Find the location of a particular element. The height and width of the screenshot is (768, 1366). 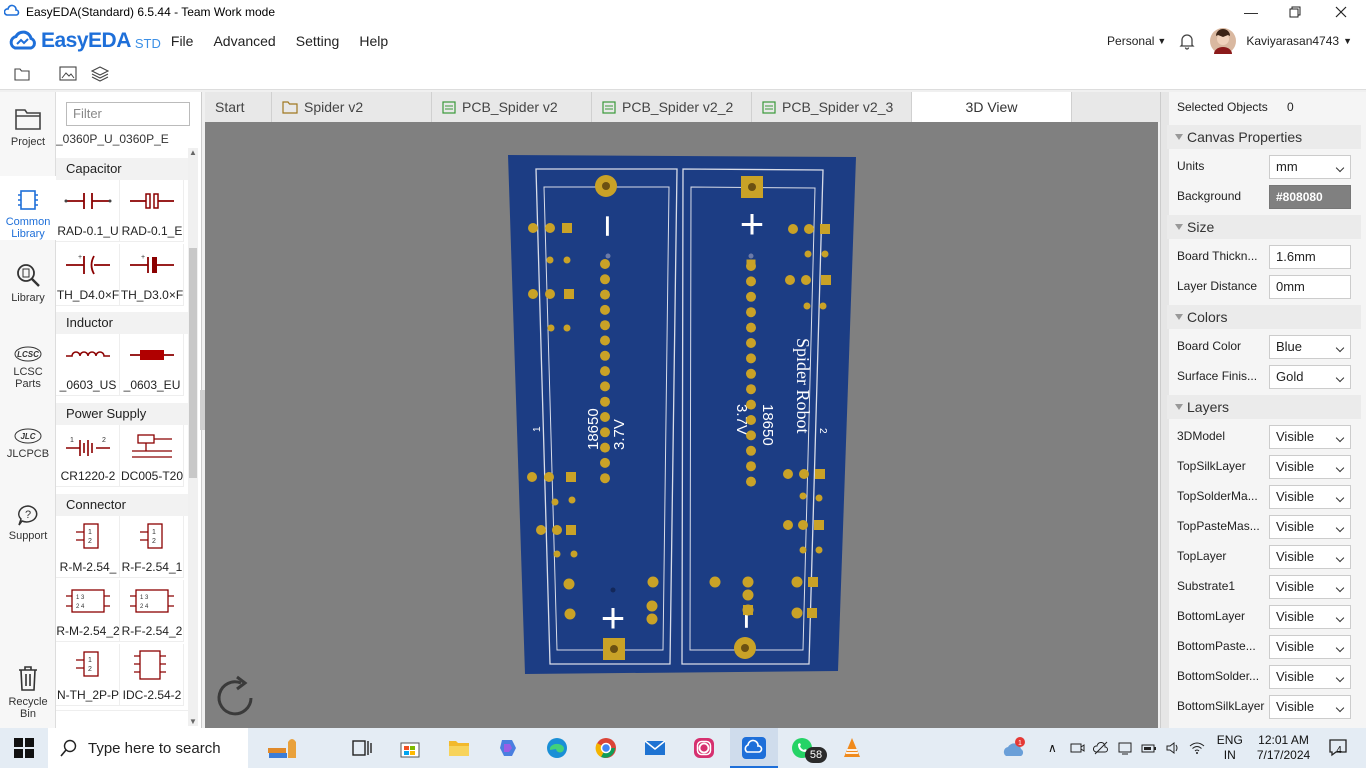

import-button is located at coordinates (68, 74).